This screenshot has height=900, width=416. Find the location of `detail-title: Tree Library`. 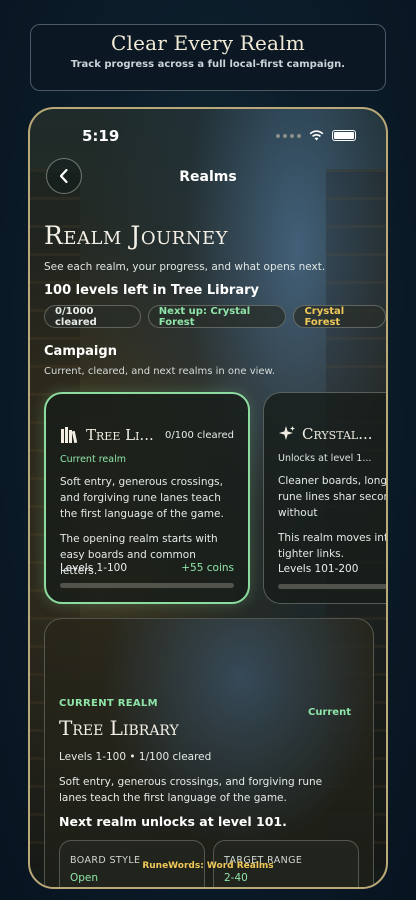

detail-title: Tree Library is located at coordinates (119, 728).